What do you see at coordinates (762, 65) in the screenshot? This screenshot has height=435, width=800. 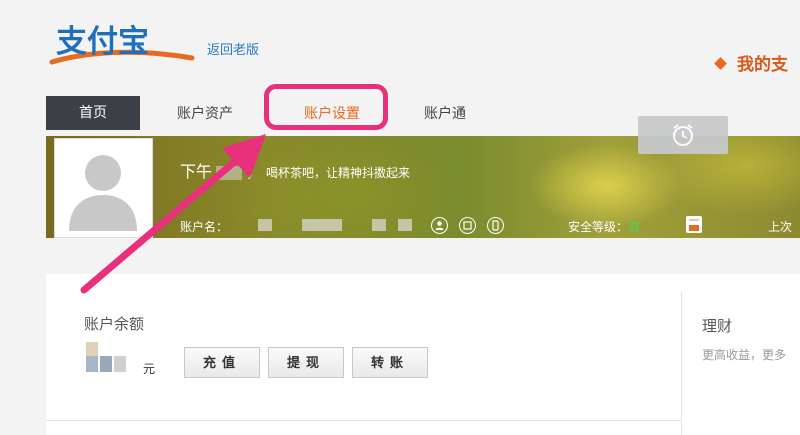 I see `my-account-label: 我的支` at bounding box center [762, 65].